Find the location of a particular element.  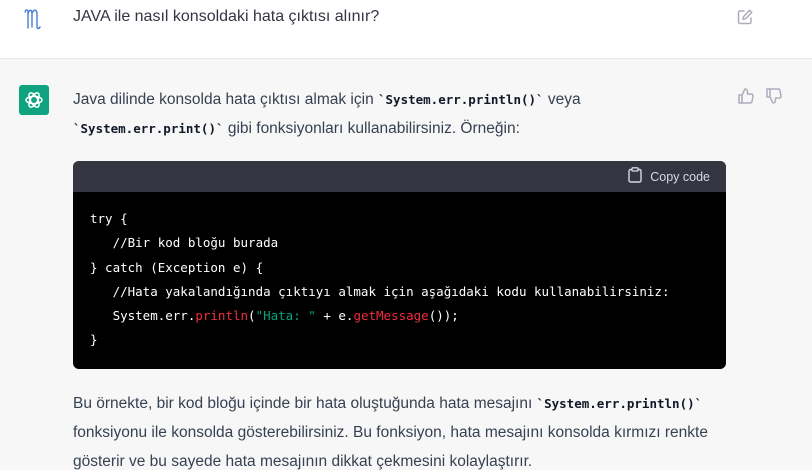

thumbs-down-icon is located at coordinates (774, 96).